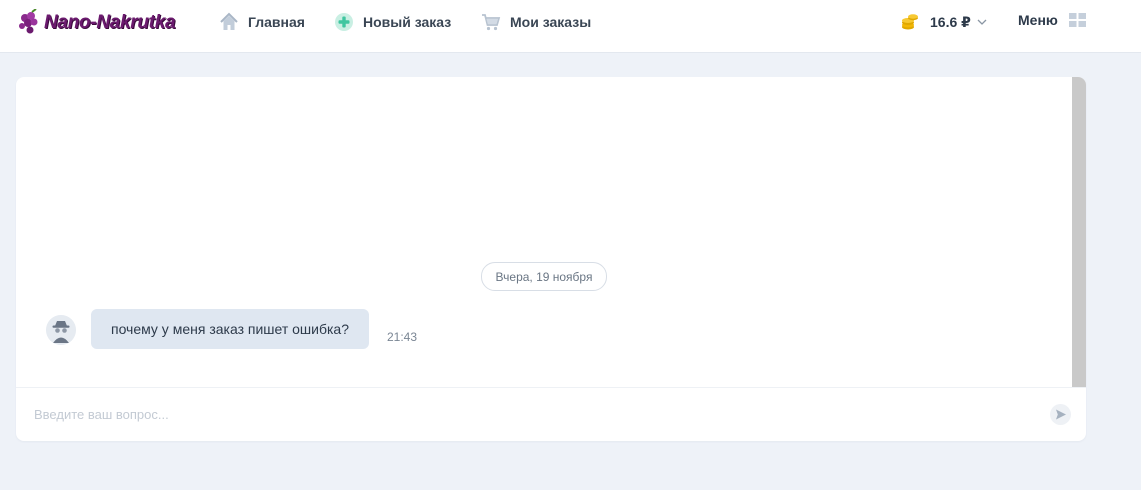  I want to click on avatar, so click(61, 330).